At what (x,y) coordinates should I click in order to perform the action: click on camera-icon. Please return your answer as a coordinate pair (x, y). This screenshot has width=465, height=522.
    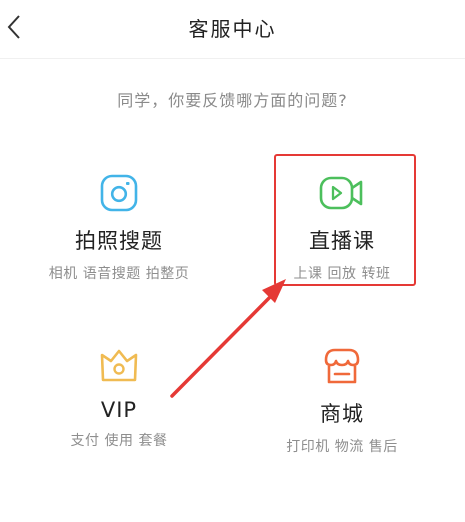
    Looking at the image, I should click on (119, 193).